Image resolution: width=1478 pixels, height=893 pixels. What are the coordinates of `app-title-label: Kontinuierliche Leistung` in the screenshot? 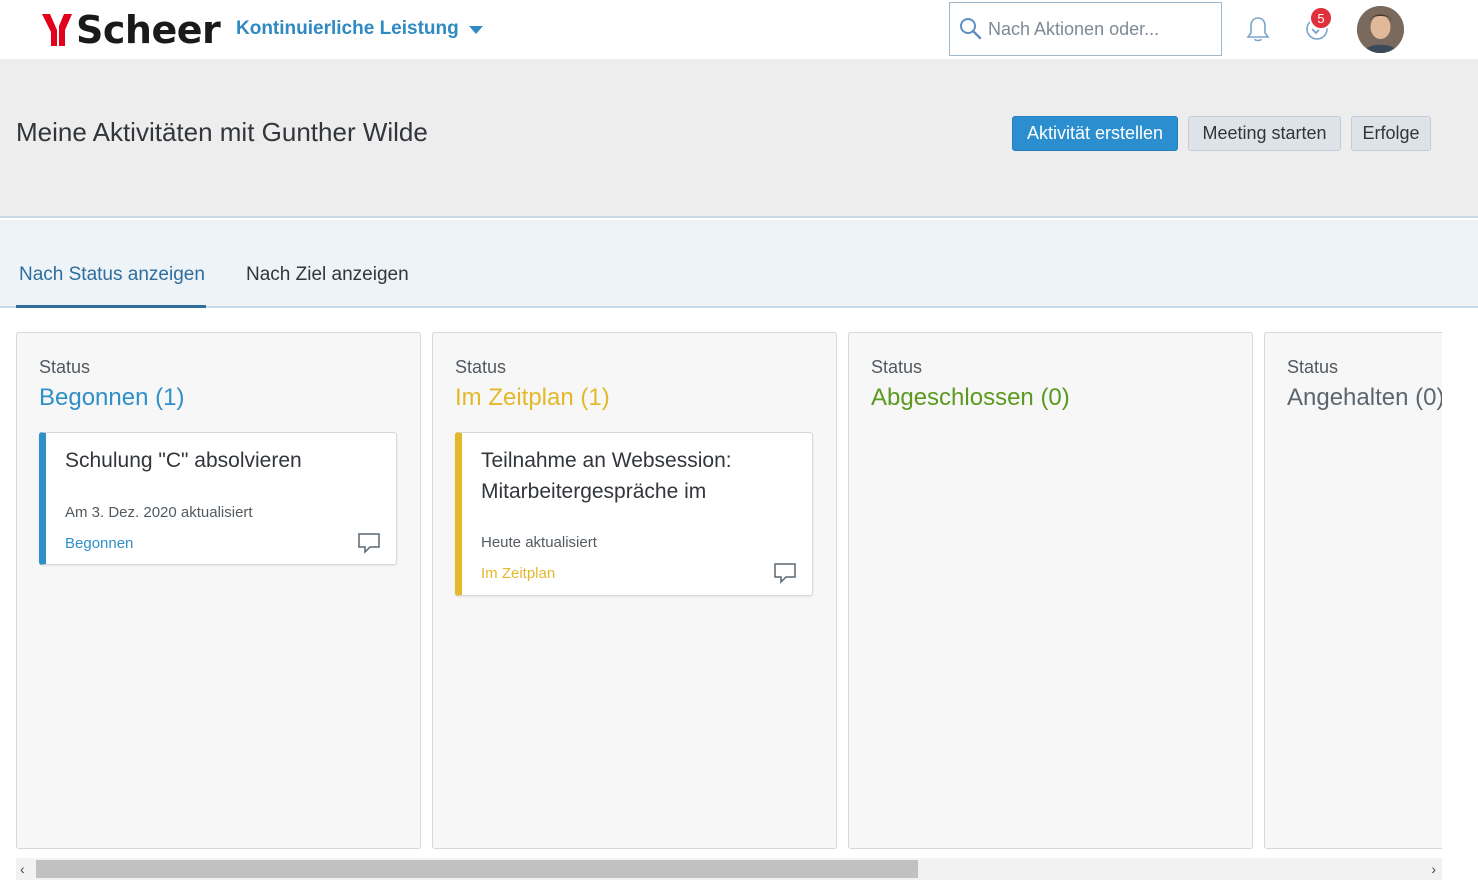 It's located at (347, 28).